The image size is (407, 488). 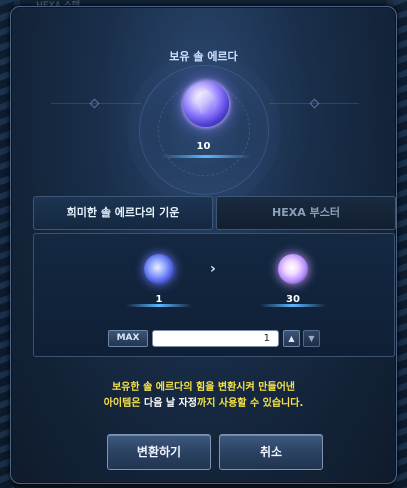 I want to click on owned-count-glow, so click(x=206, y=156).